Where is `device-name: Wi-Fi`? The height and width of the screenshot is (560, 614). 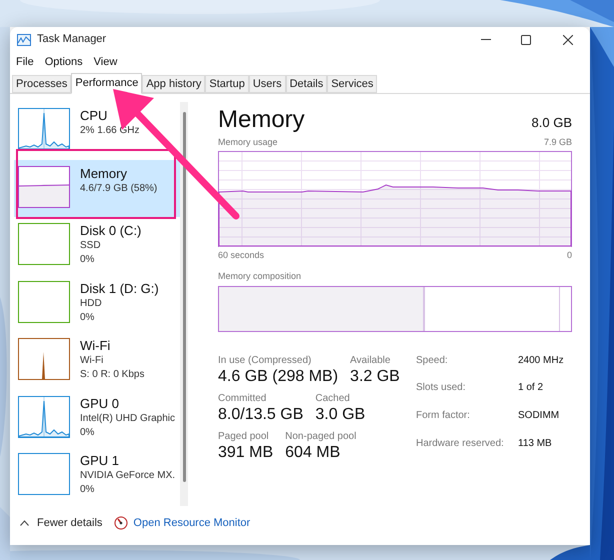
device-name: Wi-Fi is located at coordinates (96, 346).